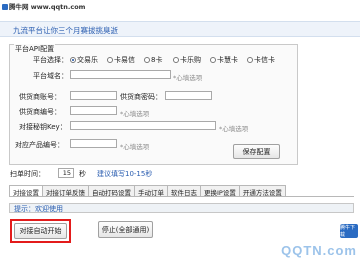 Image resolution: width=360 pixels, height=261 pixels. Describe the element at coordinates (227, 60) in the screenshot. I see `radio-label: 卡慧卡` at that location.